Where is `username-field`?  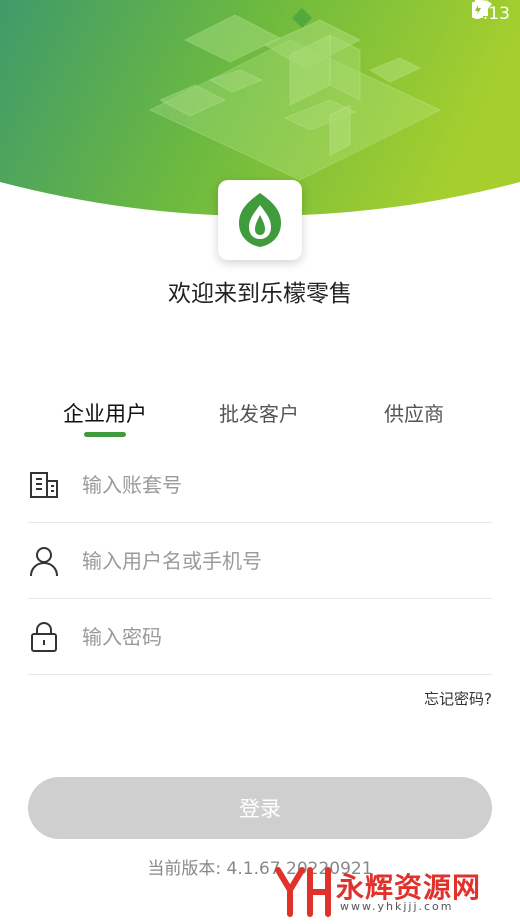 username-field is located at coordinates (260, 561).